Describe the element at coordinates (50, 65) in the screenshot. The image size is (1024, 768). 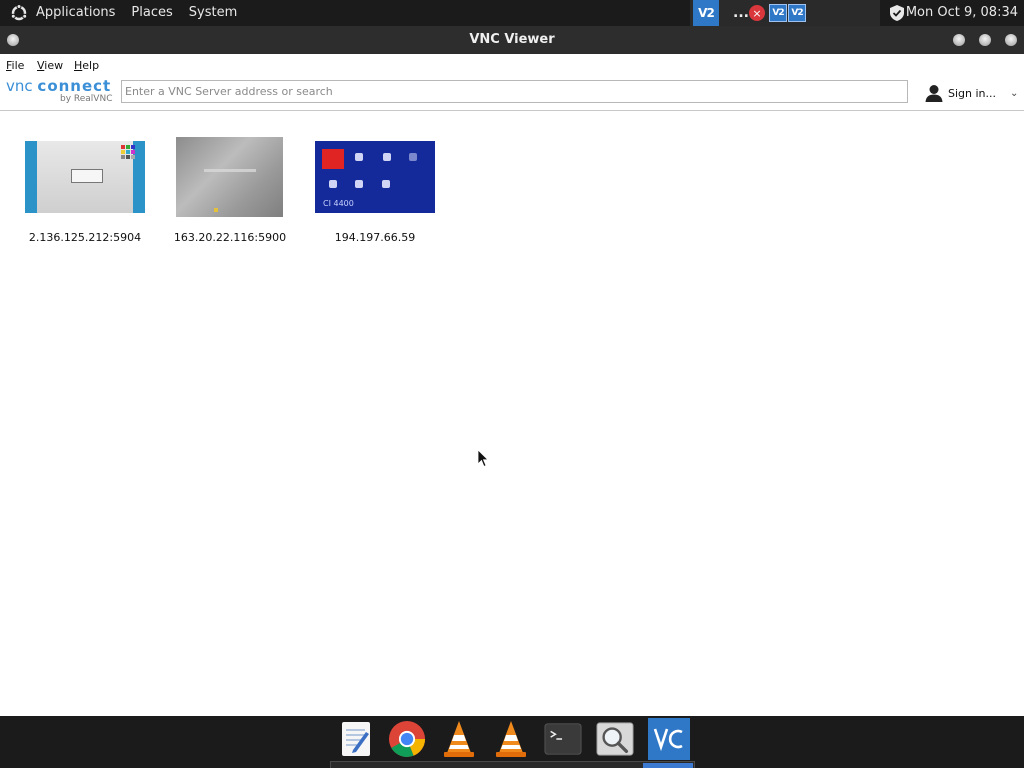
I see `menu-view: View` at that location.